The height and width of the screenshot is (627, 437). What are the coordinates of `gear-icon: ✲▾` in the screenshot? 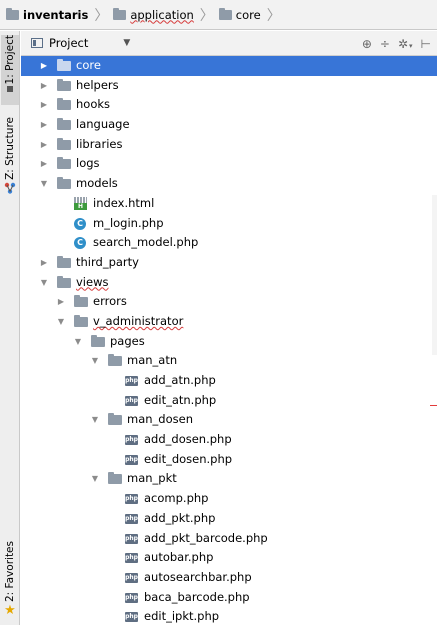 It's located at (405, 44).